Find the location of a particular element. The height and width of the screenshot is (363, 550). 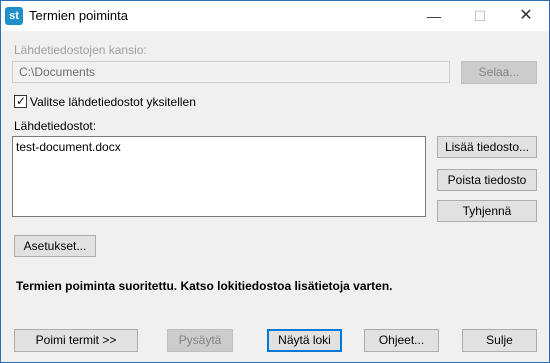

clear-button: Tyhjennä is located at coordinates (487, 211).